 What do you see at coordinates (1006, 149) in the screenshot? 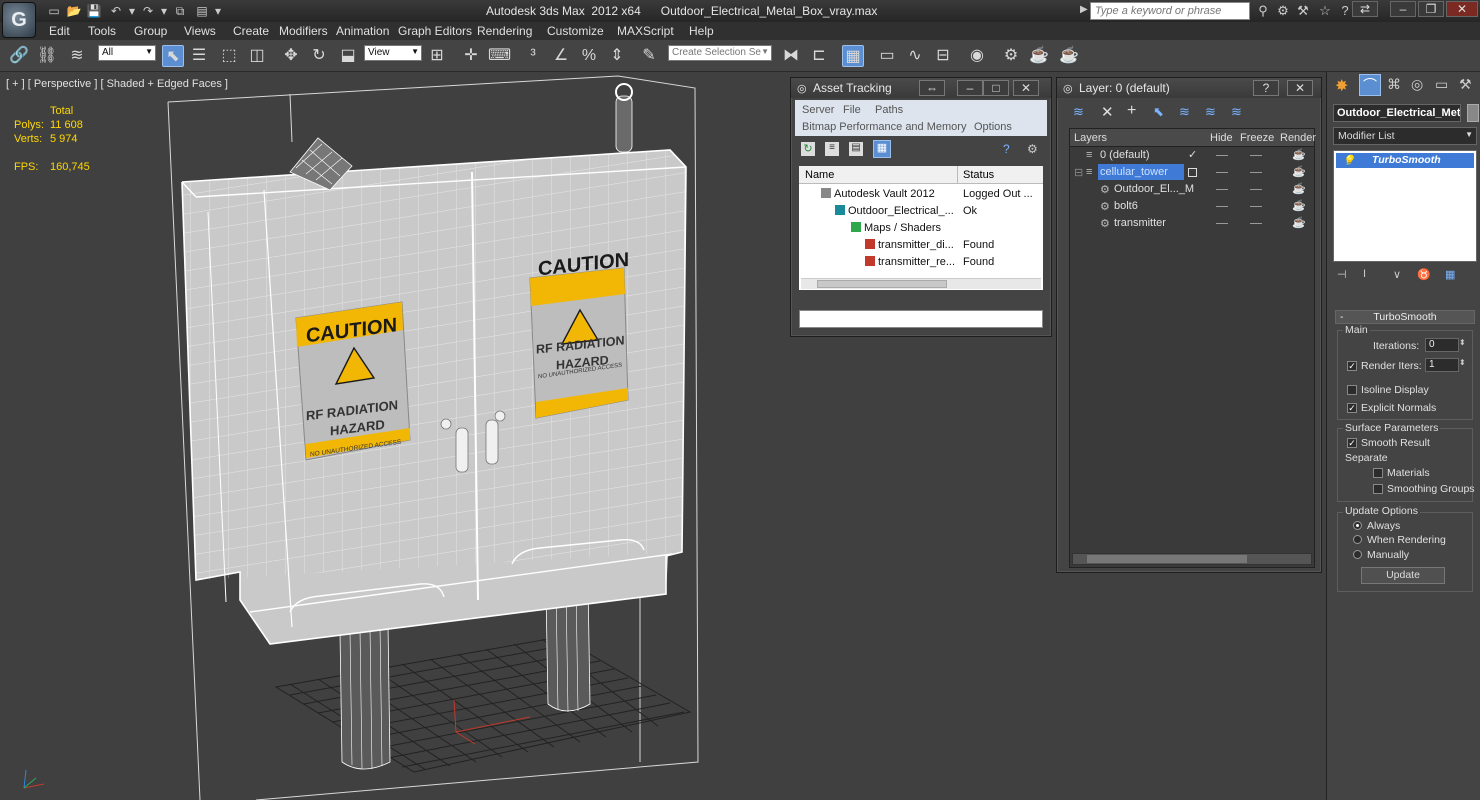
I see `help-icon: ?` at bounding box center [1006, 149].